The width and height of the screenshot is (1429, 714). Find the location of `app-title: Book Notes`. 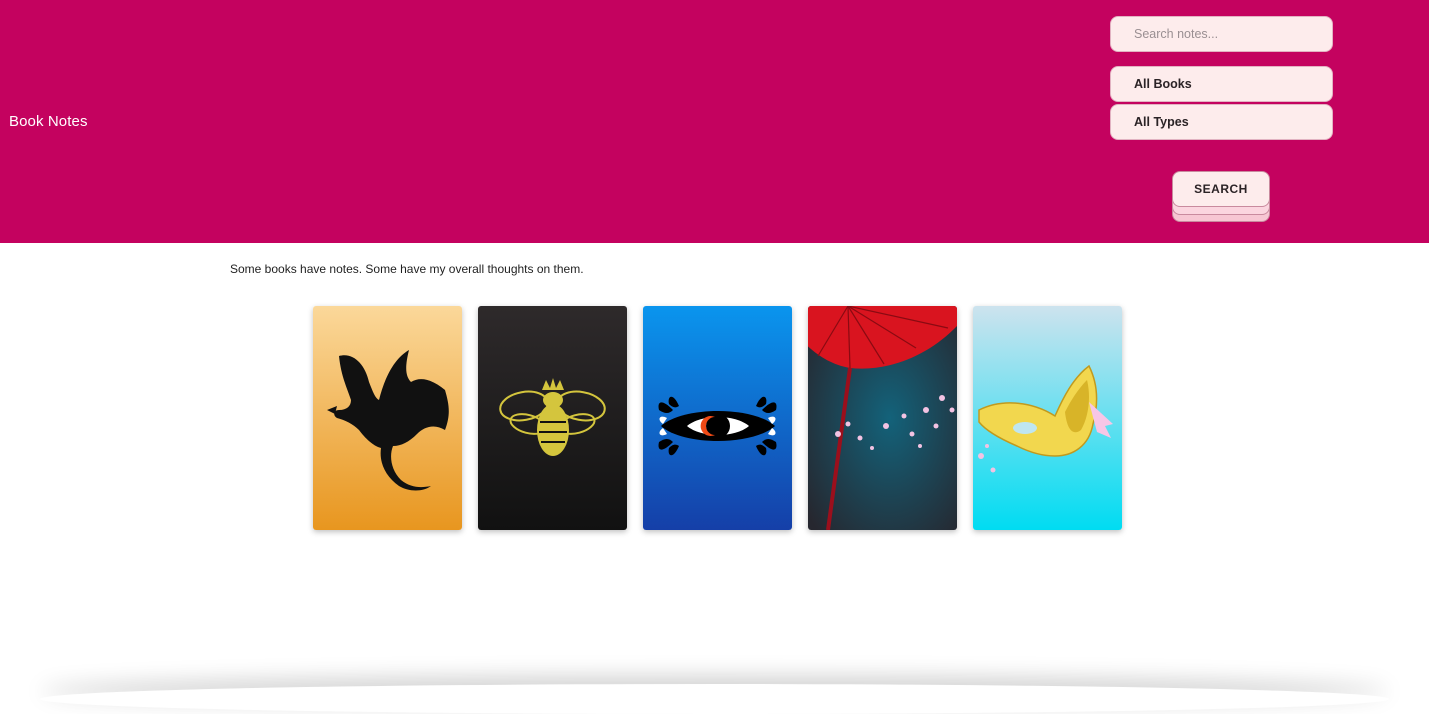

app-title: Book Notes is located at coordinates (48, 121).